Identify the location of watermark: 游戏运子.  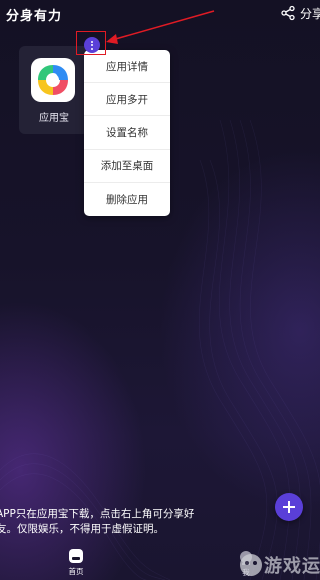
(280, 565).